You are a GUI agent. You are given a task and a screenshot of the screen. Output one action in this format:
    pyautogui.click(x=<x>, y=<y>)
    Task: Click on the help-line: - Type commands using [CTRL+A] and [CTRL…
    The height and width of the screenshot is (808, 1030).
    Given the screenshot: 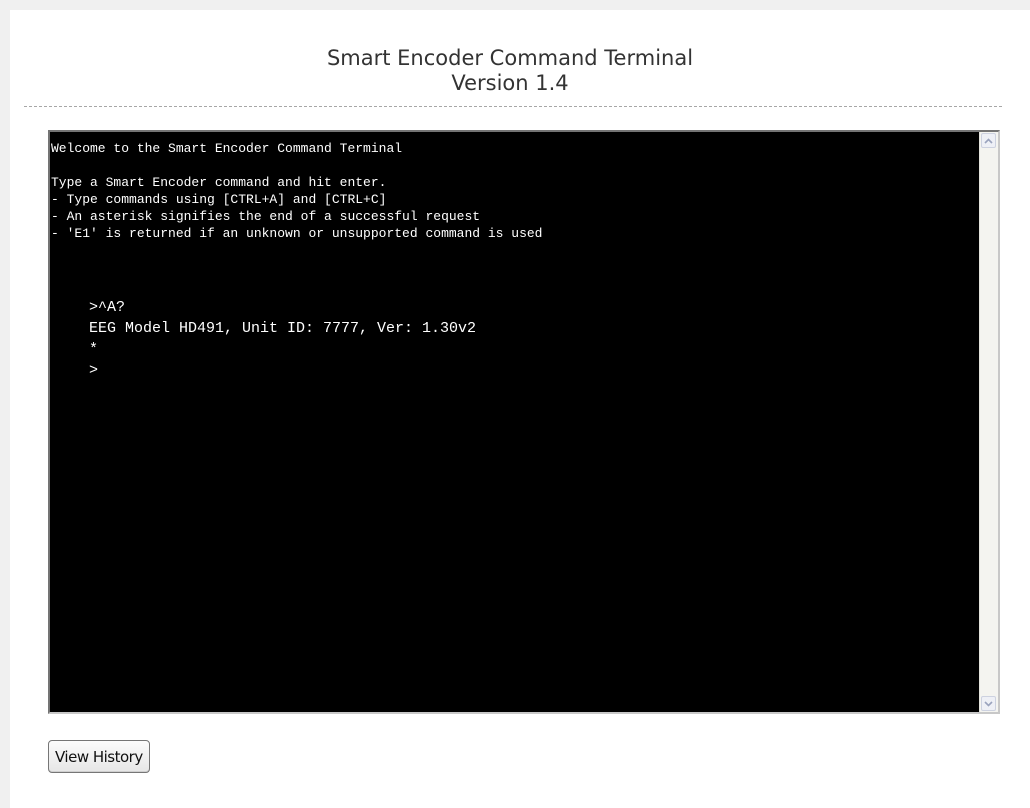 What is the action you would take?
    pyautogui.click(x=219, y=199)
    